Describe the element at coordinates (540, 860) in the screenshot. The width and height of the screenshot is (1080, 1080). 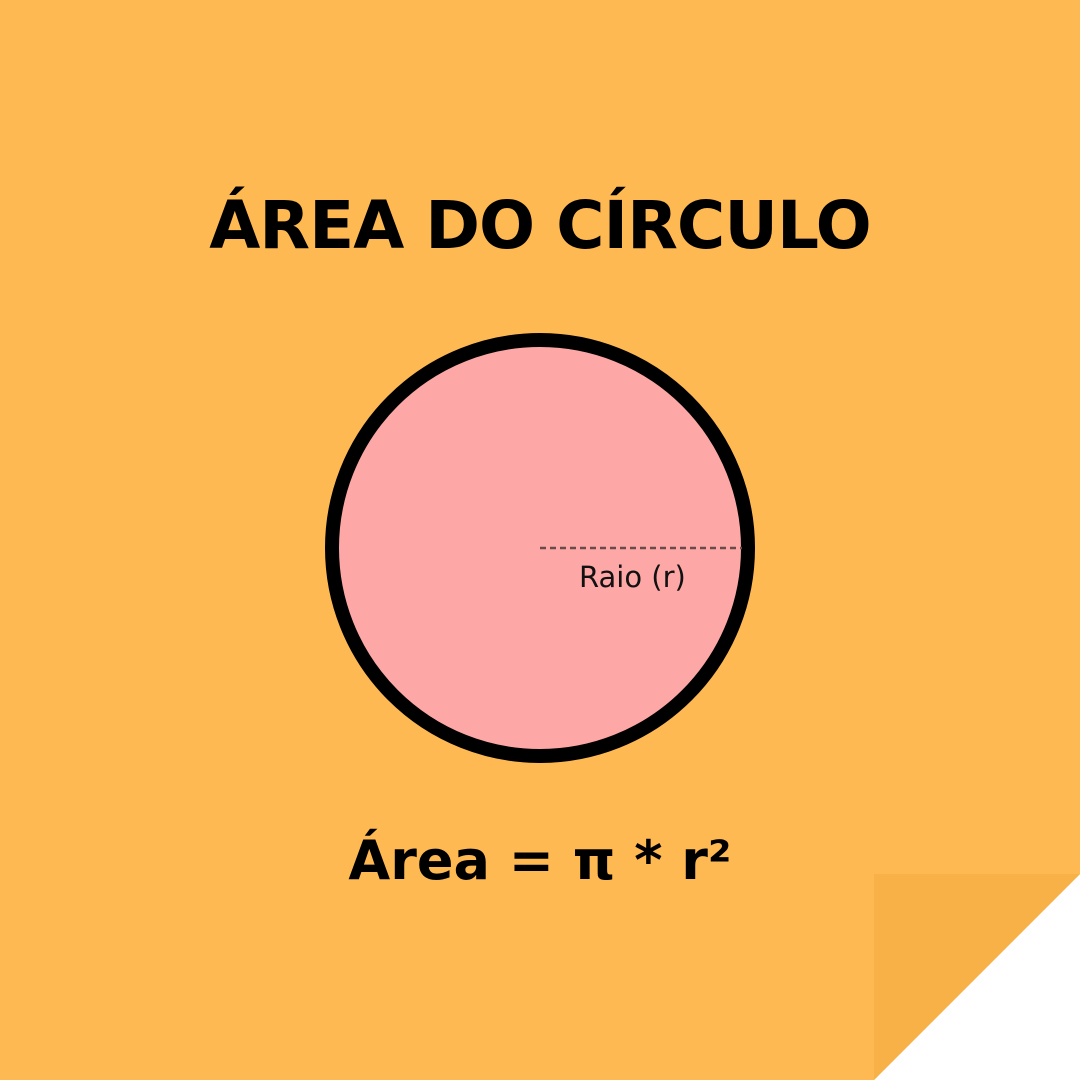
I see `area-formula: Área = π * r²` at that location.